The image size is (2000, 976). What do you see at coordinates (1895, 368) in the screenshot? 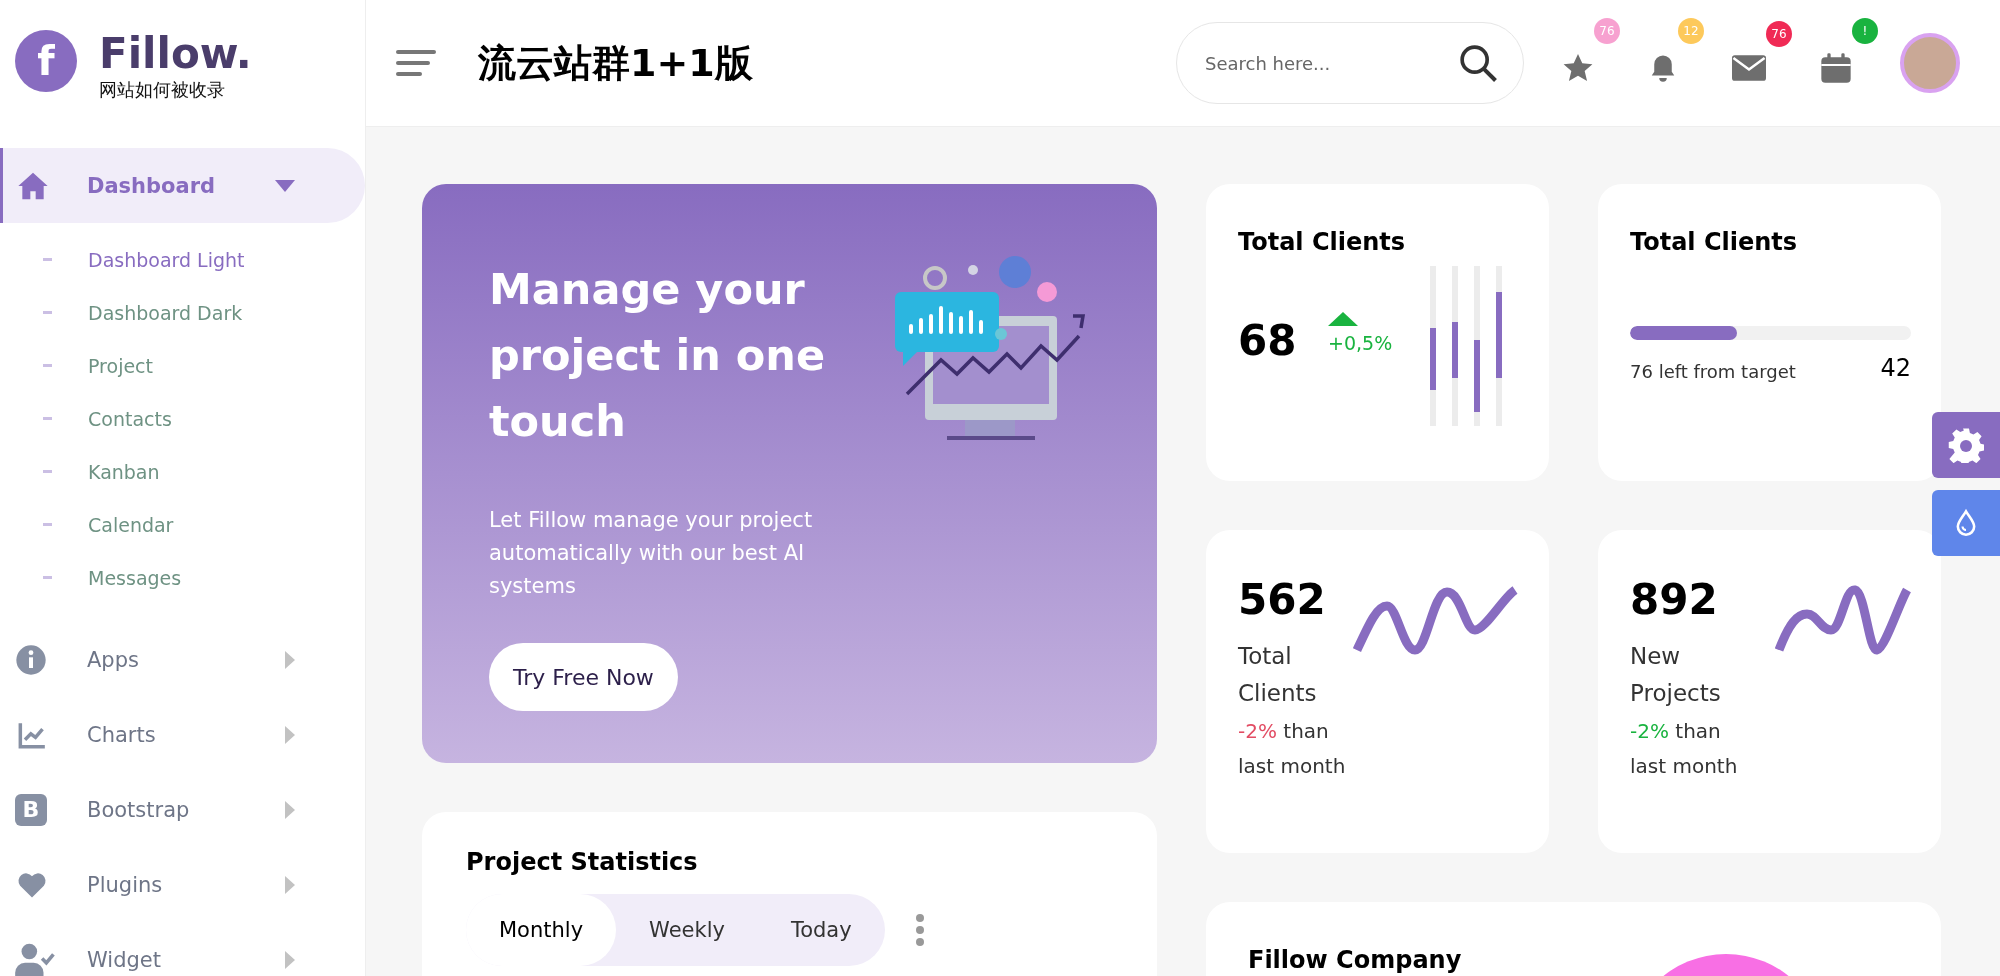
I see `stat-value: 42` at bounding box center [1895, 368].